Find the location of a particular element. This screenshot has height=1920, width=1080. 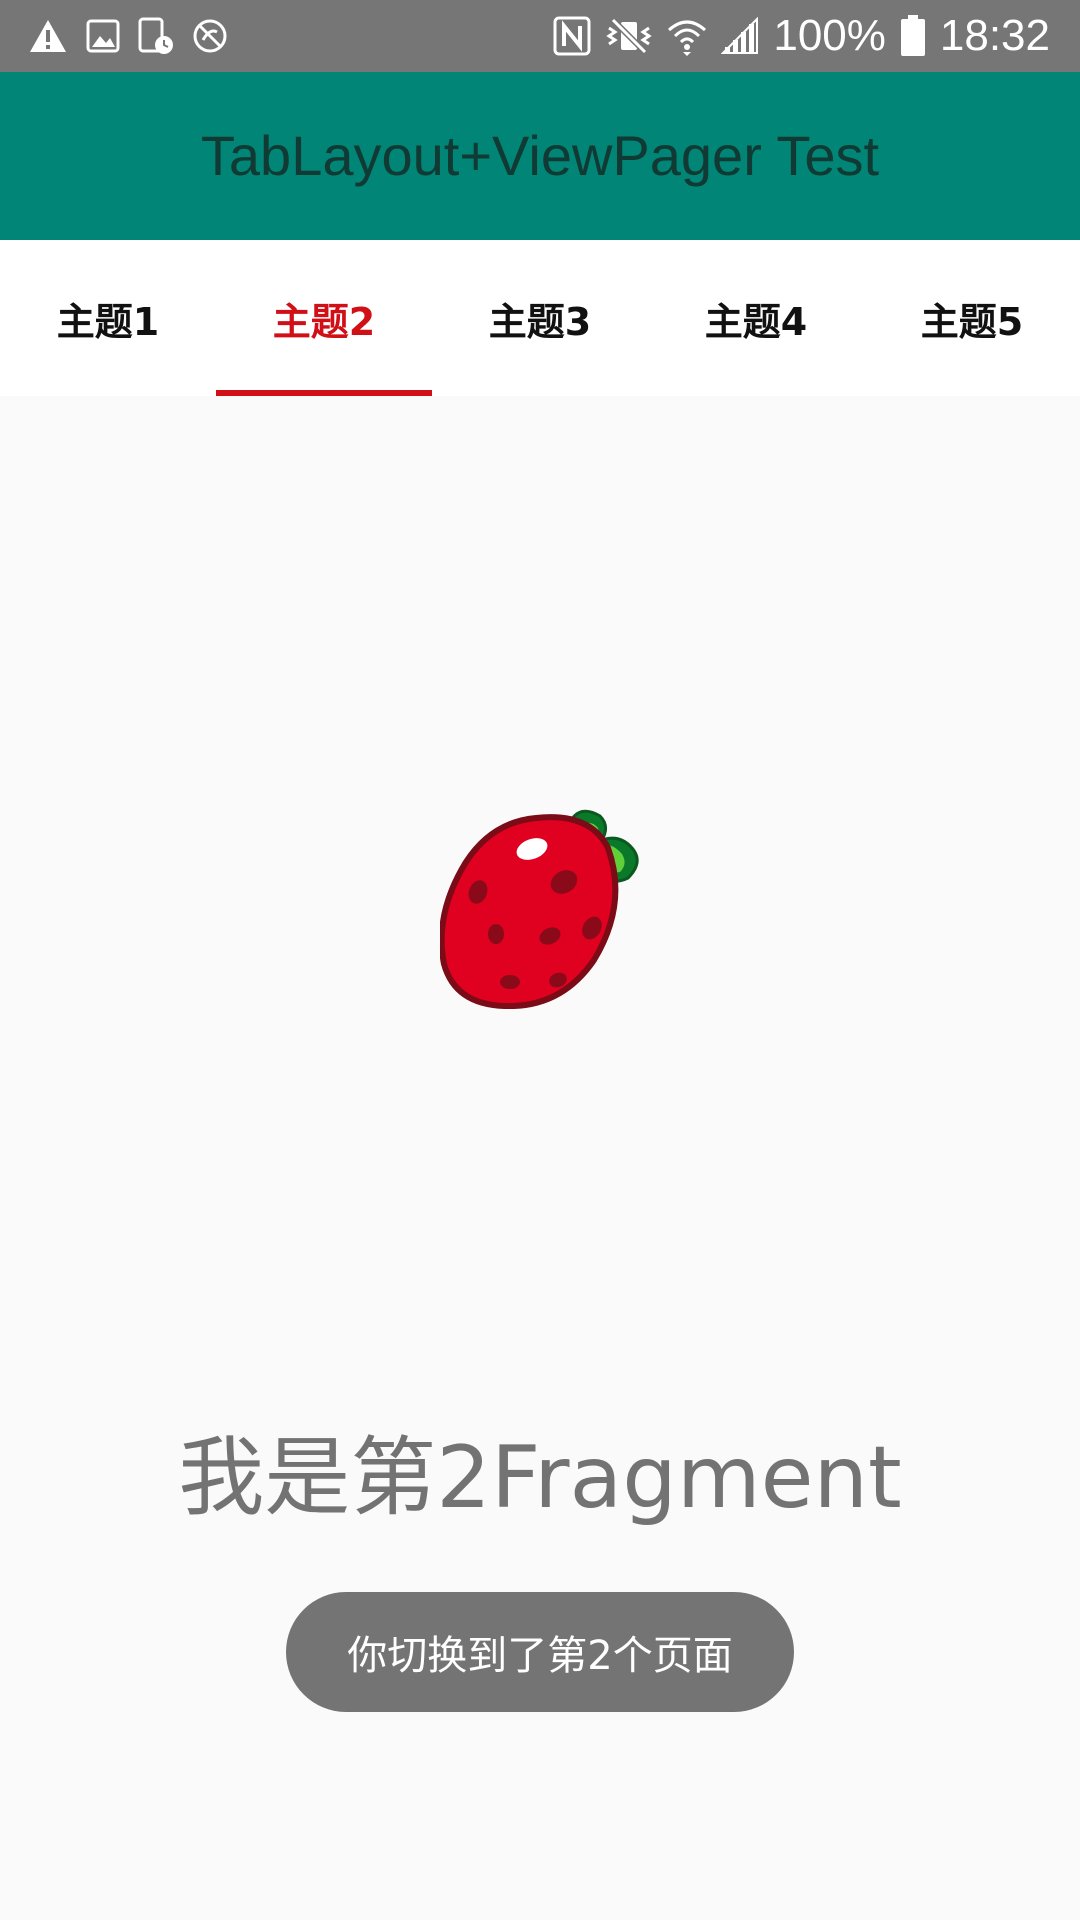

warning-icon is located at coordinates (48, 36).